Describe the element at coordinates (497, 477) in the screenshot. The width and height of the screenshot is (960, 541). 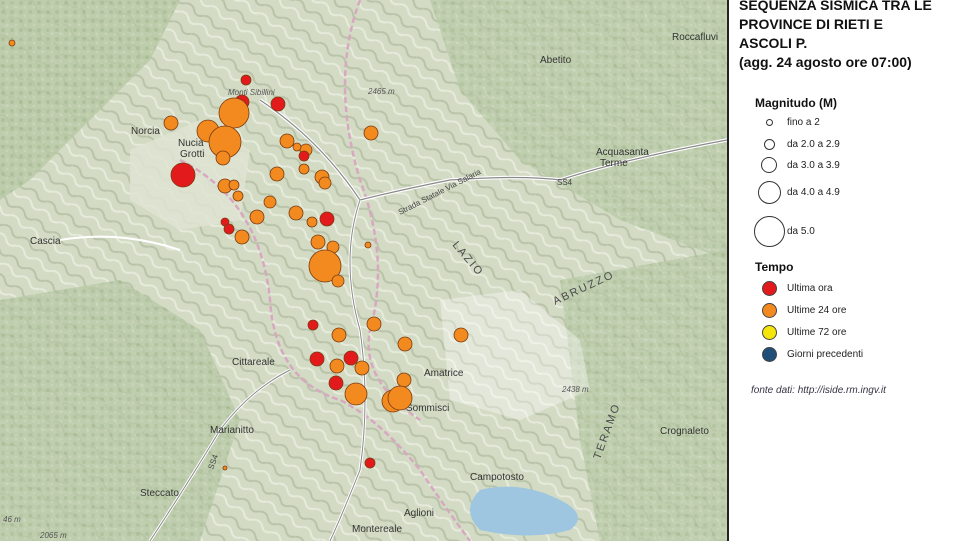
I see `label-campotosto: Campotosto` at that location.